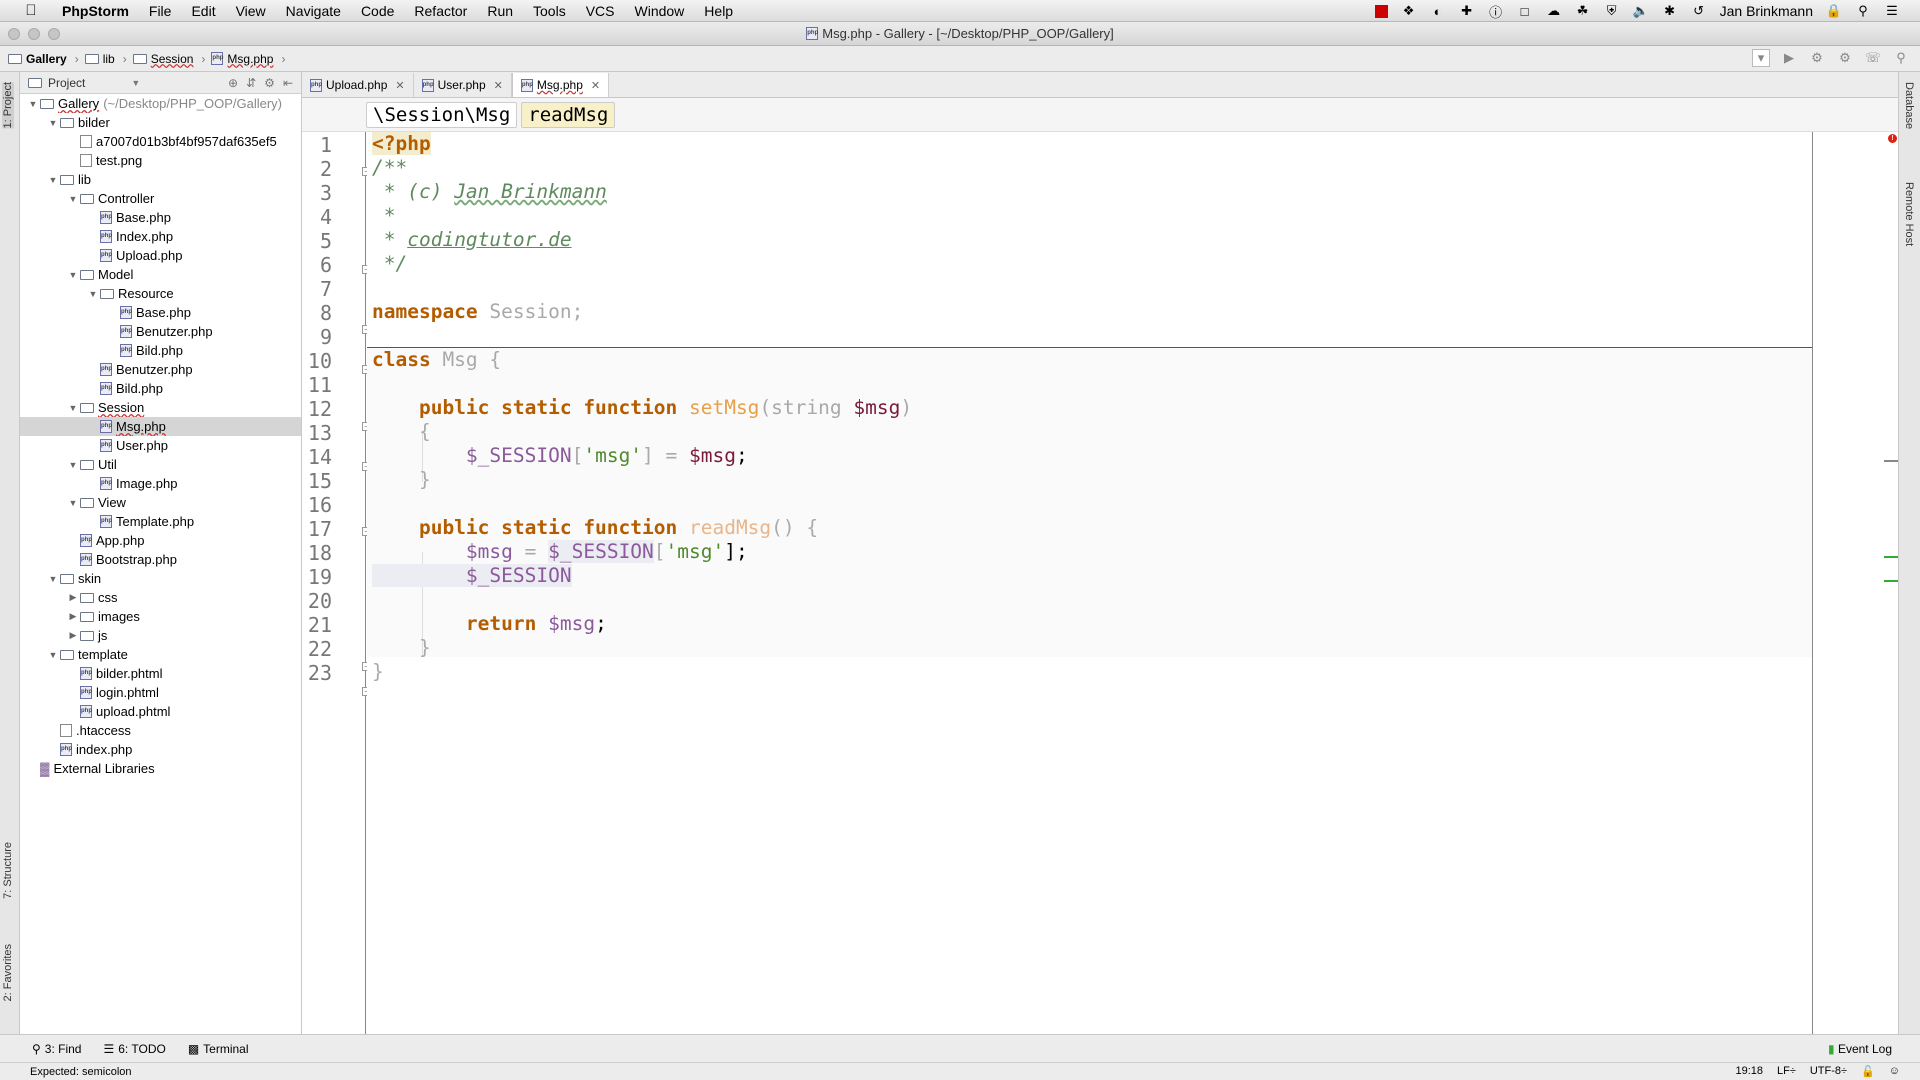  Describe the element at coordinates (160, 654) in the screenshot. I see `tree-item: ▼ template` at that location.